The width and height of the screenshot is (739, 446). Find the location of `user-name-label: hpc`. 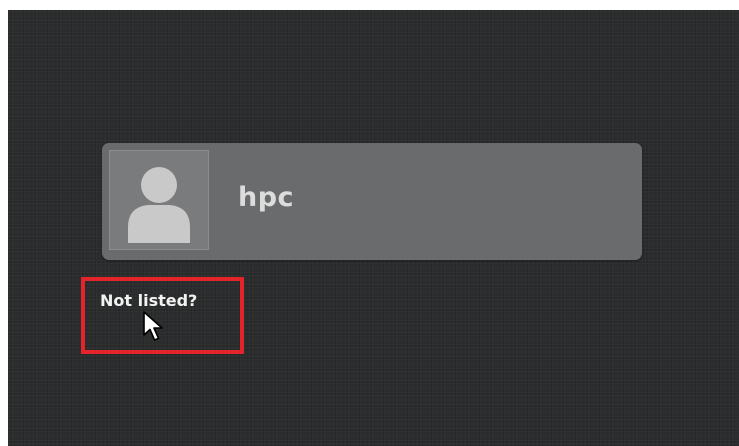

user-name-label: hpc is located at coordinates (266, 197).